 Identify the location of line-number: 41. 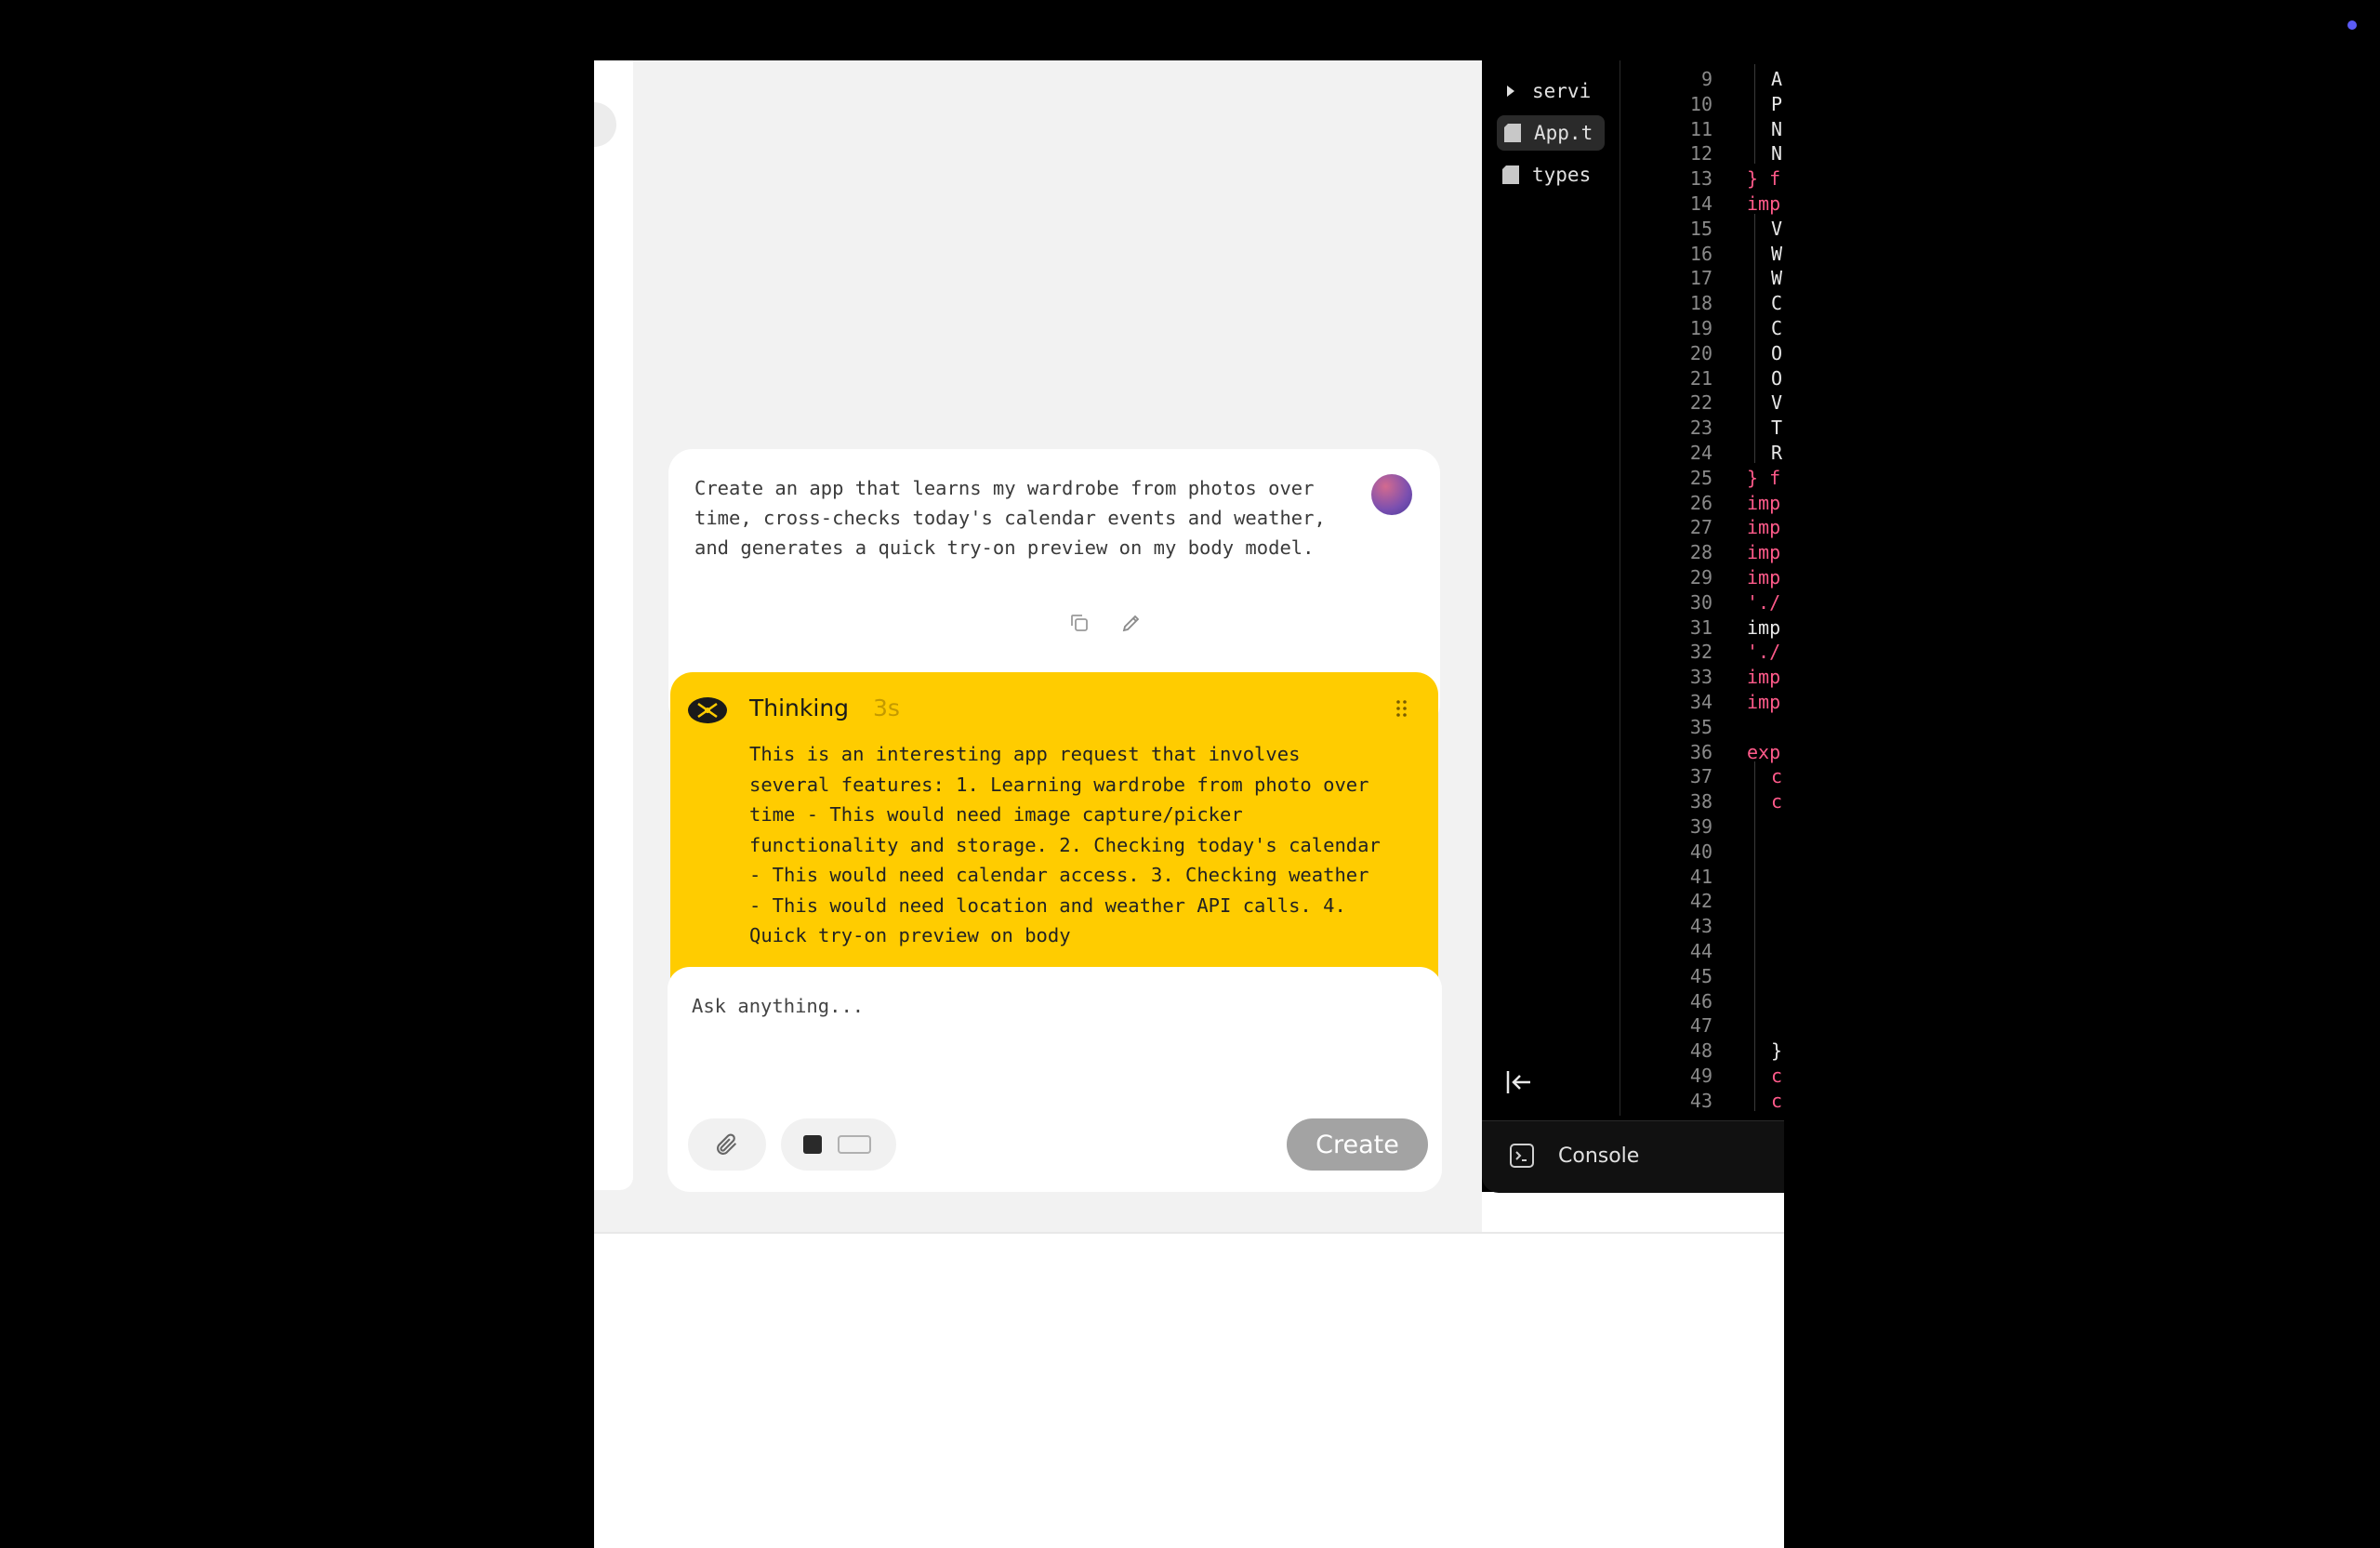
(1700, 876).